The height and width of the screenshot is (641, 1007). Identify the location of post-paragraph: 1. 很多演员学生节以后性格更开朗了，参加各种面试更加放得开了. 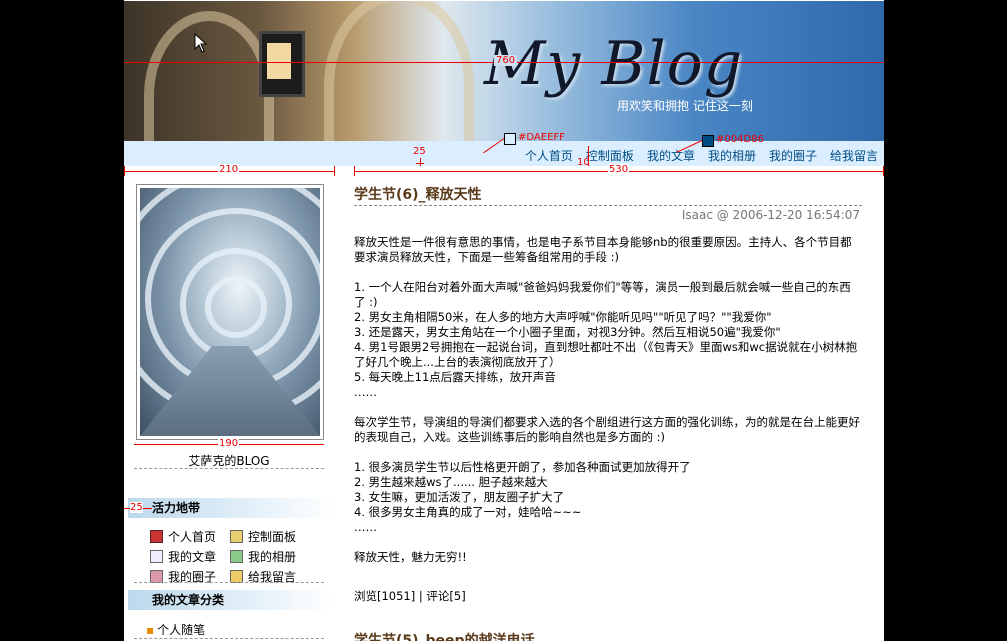
(522, 467).